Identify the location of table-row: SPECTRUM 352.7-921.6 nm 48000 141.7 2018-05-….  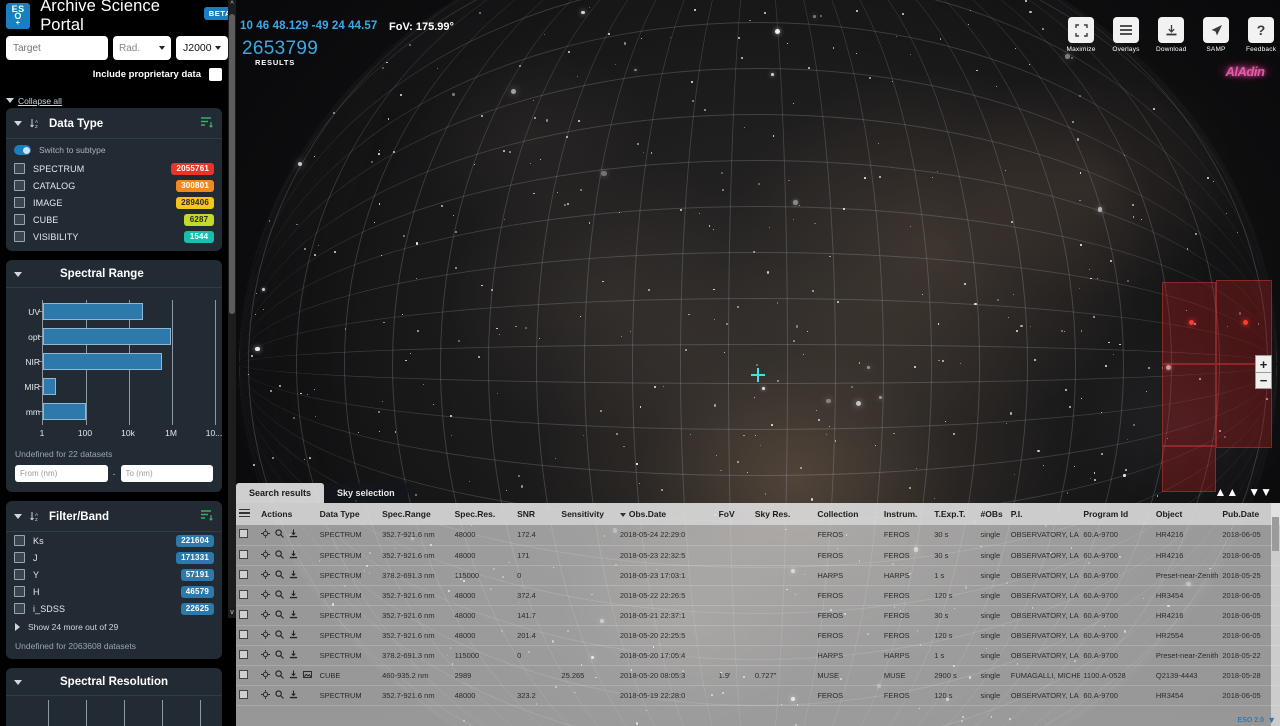
(758, 615).